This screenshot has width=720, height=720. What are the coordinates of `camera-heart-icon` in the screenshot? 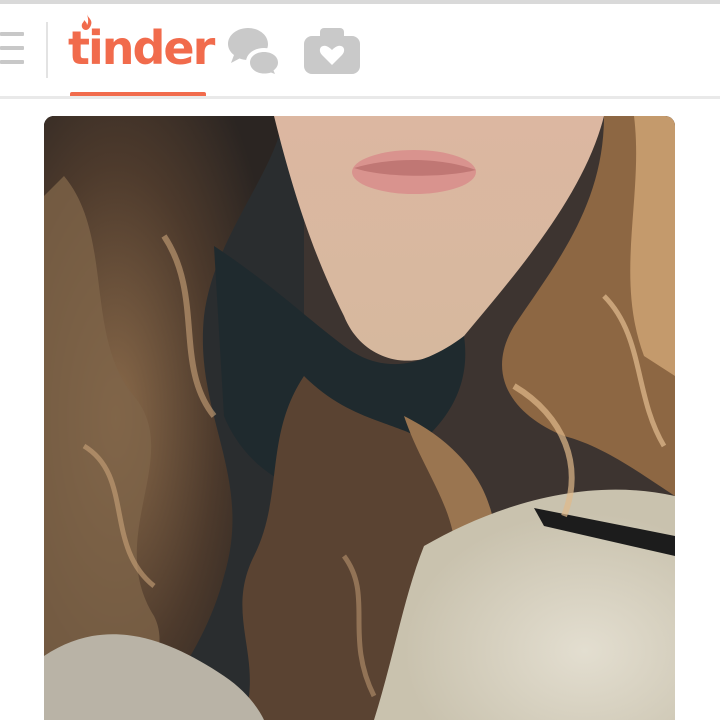 It's located at (332, 50).